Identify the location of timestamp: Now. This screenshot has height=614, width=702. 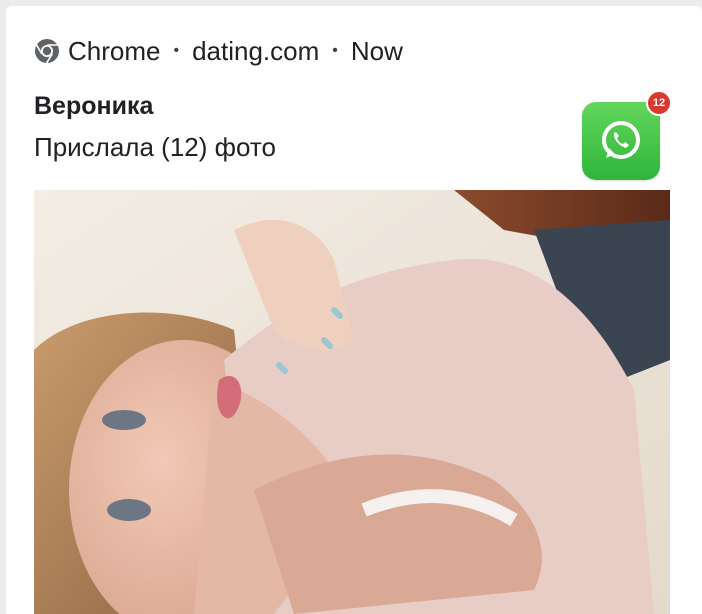
(376, 50).